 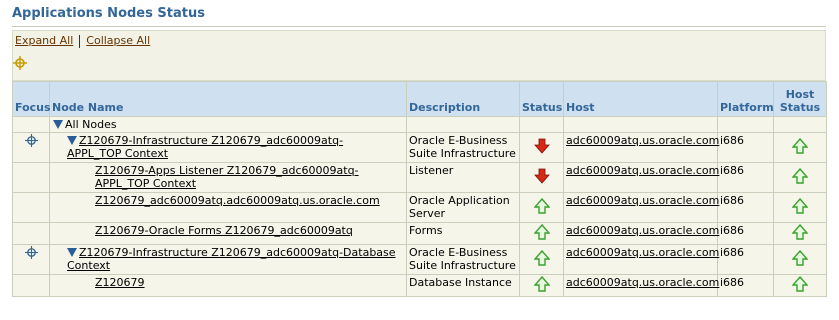 What do you see at coordinates (541, 99) in the screenshot?
I see `col-status: Status` at bounding box center [541, 99].